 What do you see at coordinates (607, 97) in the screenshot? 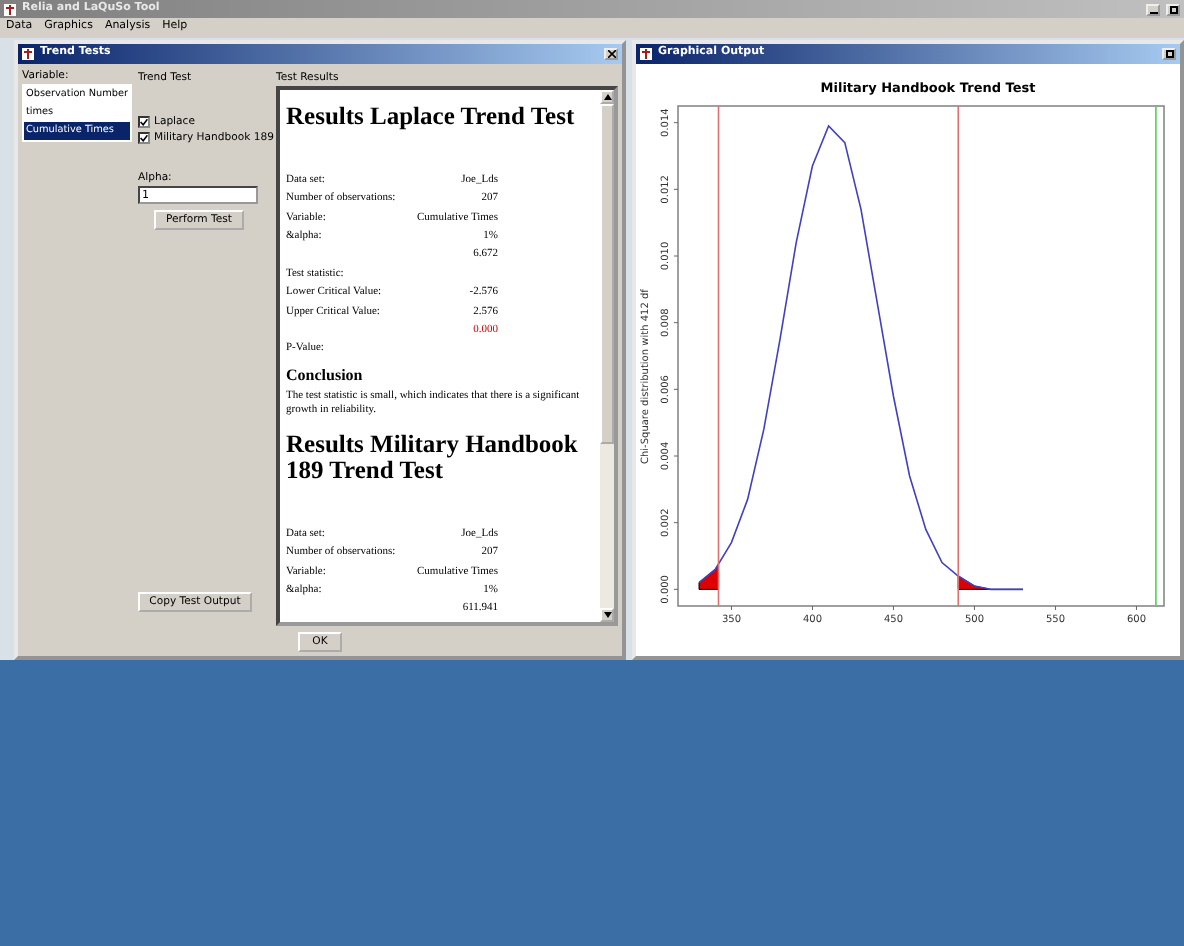
I see `up-arrow-icon` at bounding box center [607, 97].